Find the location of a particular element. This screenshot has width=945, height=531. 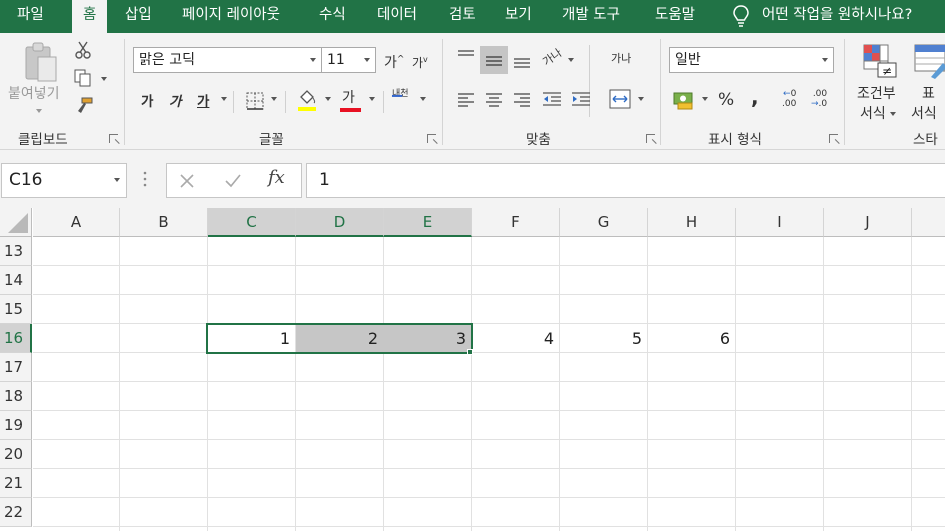

border-icon is located at coordinates (255, 101).